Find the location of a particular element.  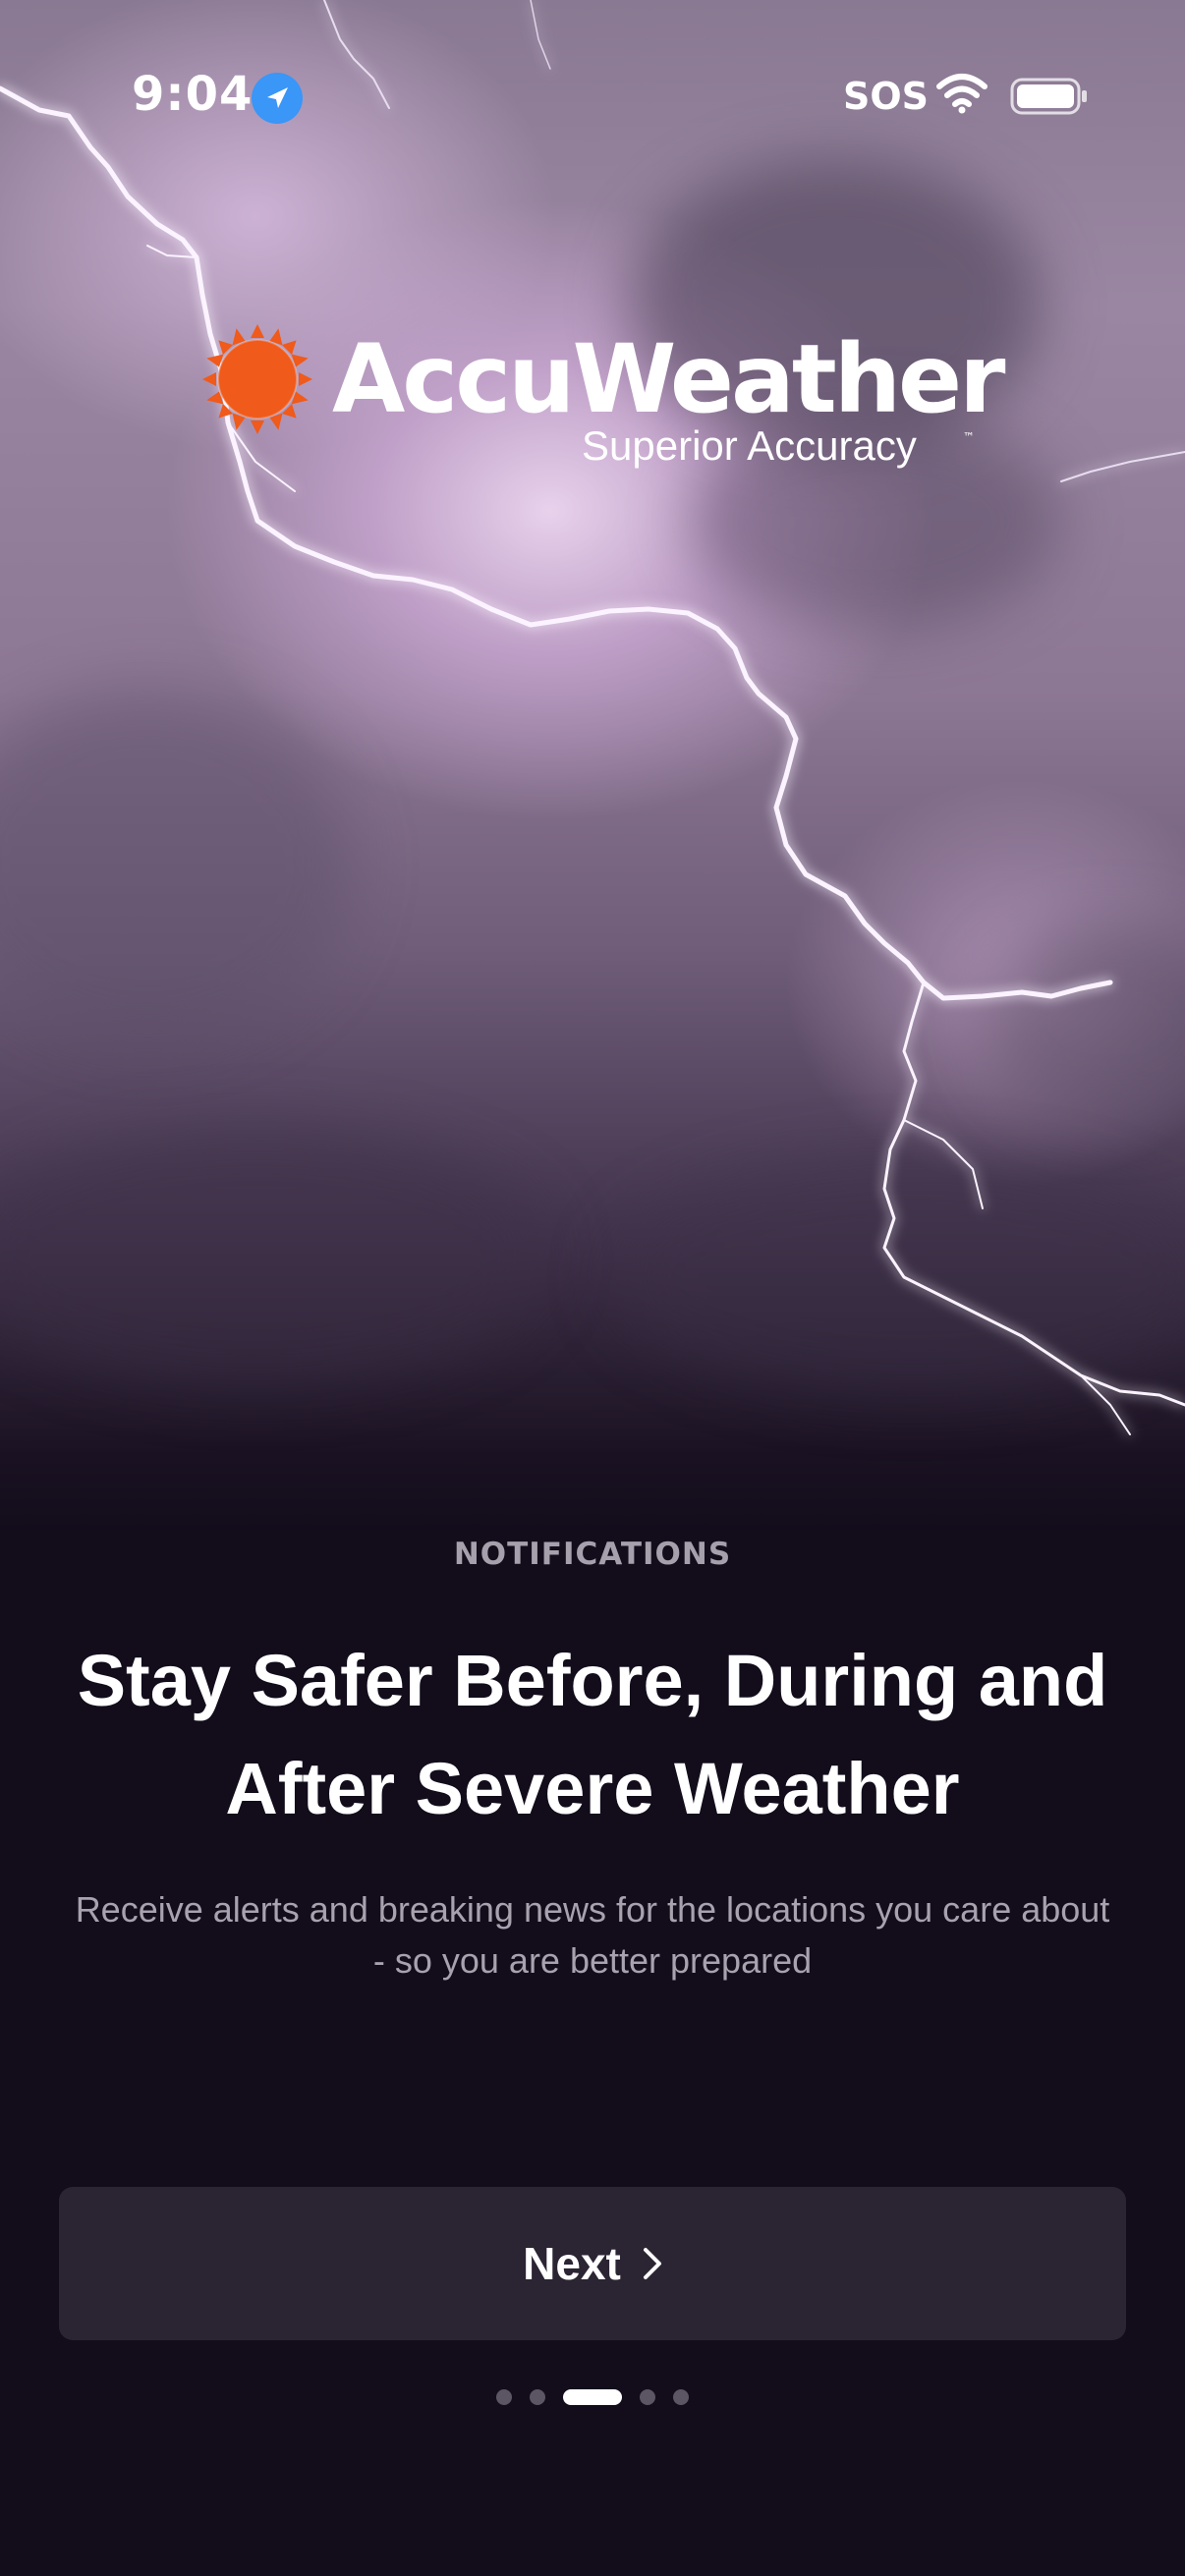

page-indicator is located at coordinates (592, 2397).